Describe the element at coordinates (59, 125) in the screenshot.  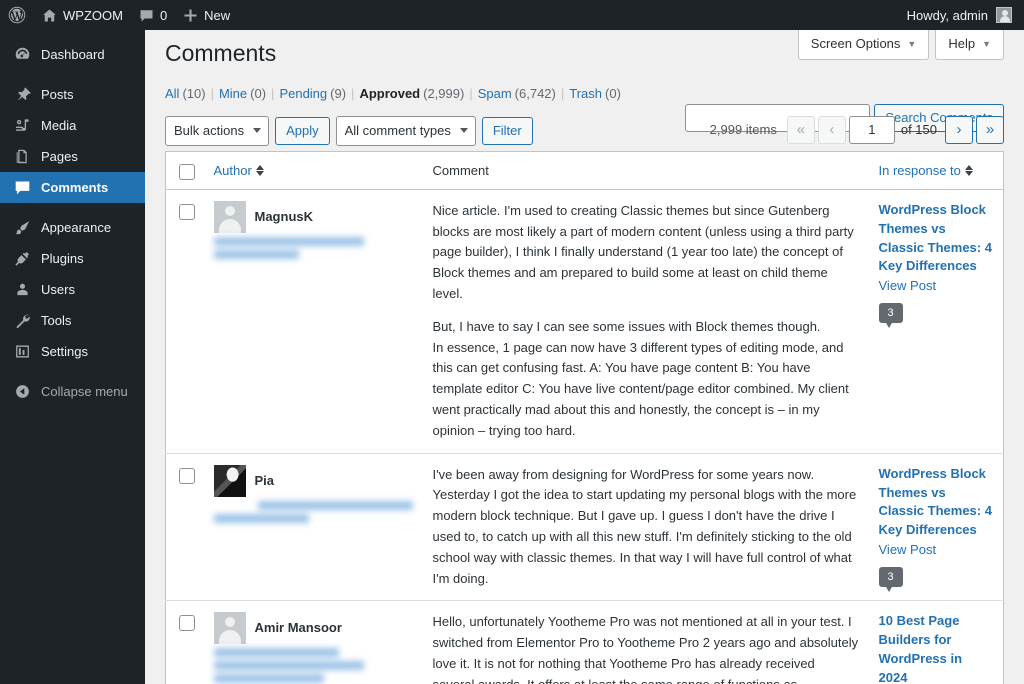
I see `sidebar-item-label: Media` at that location.